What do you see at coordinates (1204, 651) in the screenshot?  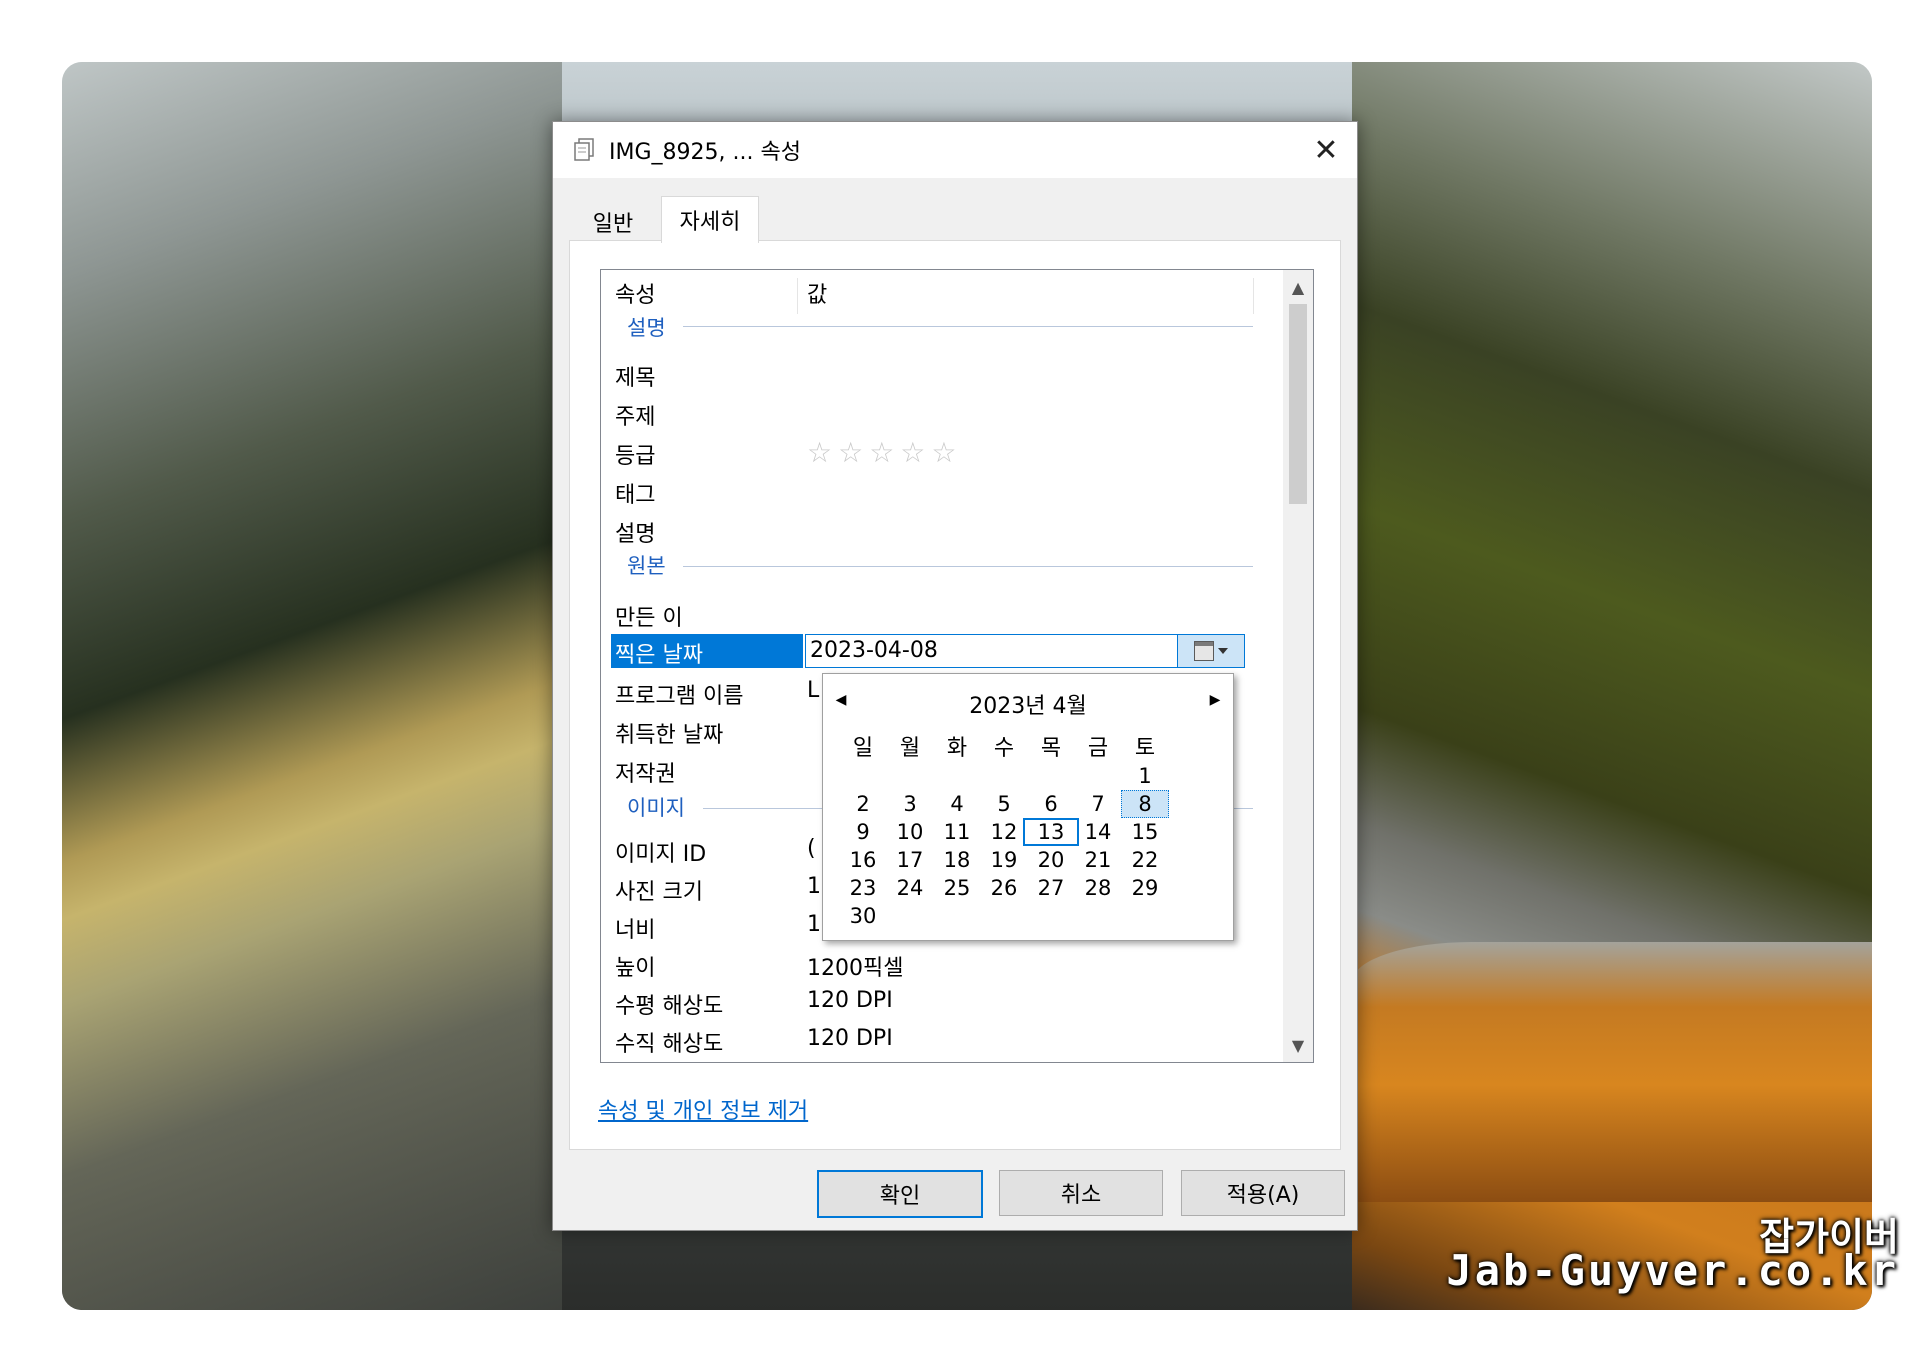 I see `calendar-icon` at bounding box center [1204, 651].